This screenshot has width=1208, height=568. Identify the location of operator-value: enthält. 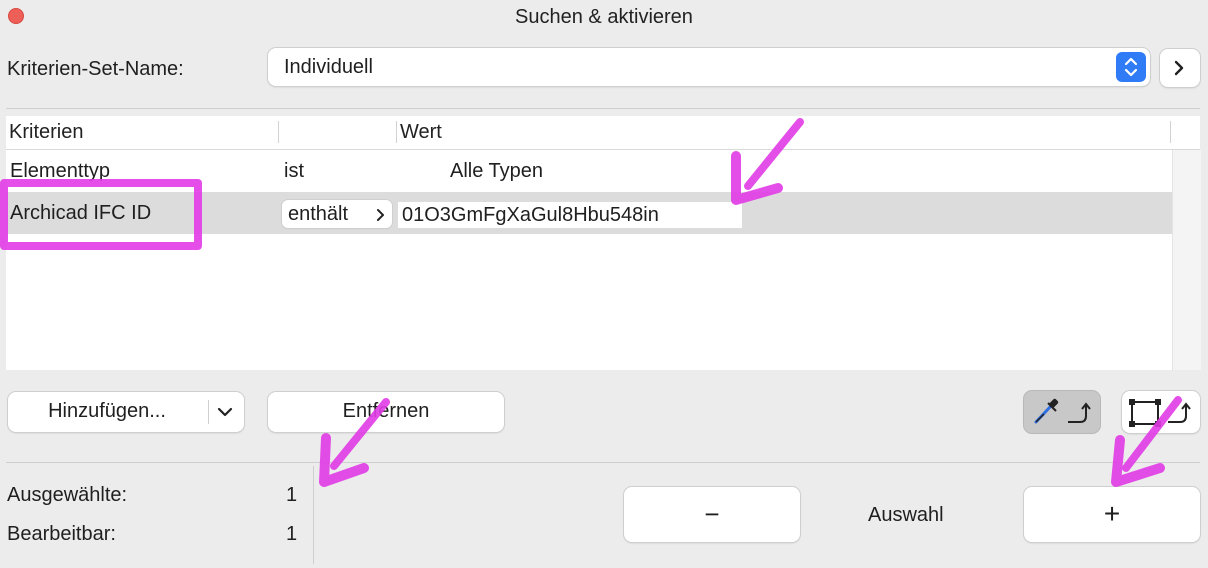
(318, 214).